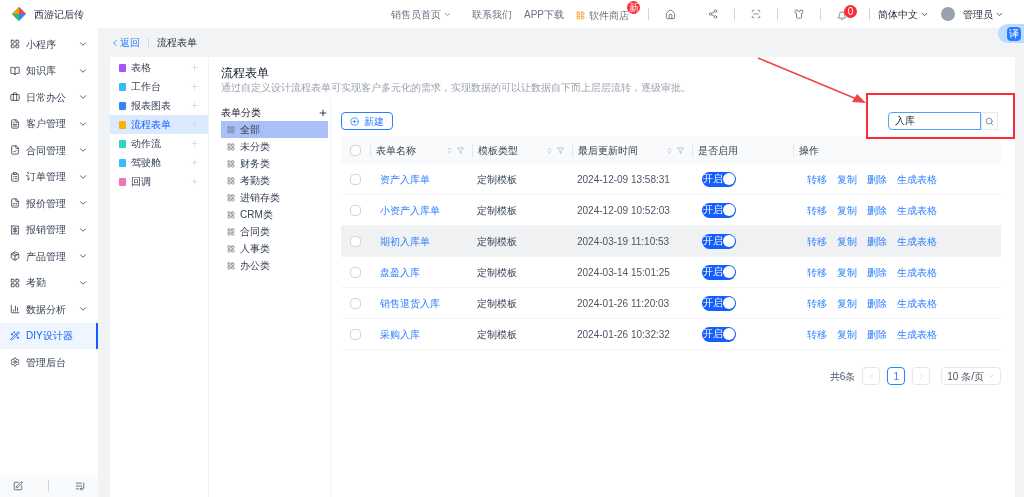 The width and height of the screenshot is (1024, 497). I want to click on back-link: 返回, so click(125, 42).